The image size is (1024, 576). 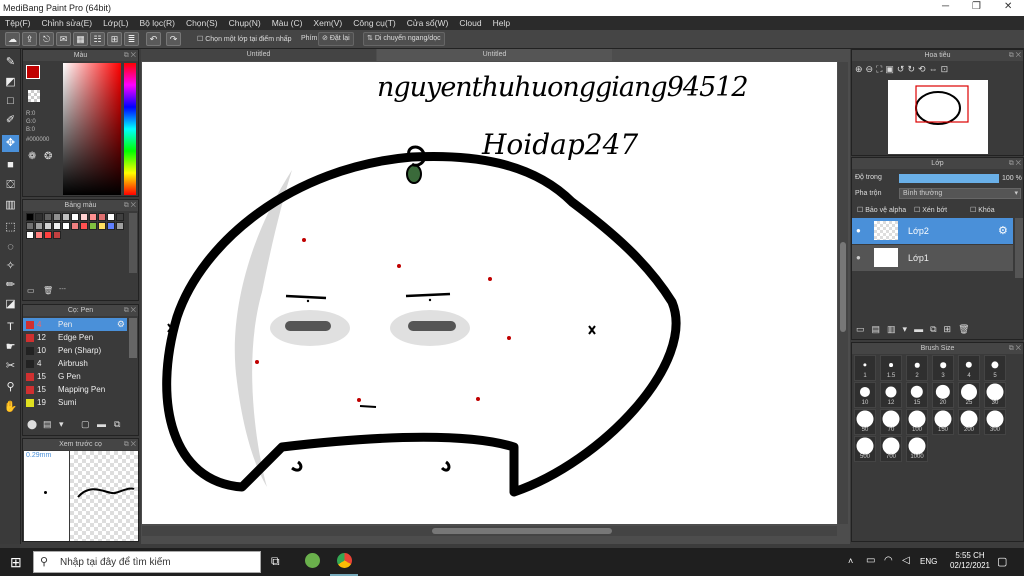 I want to click on layer-folder-icon: ▬, so click(x=918, y=329).